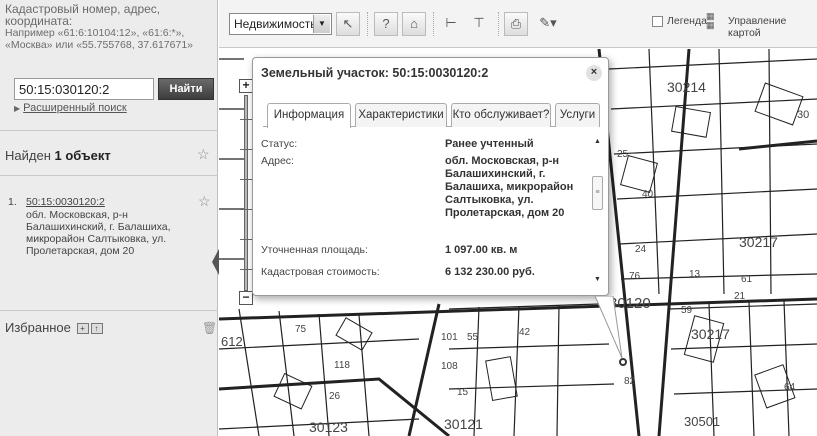  What do you see at coordinates (630, 381) in the screenshot?
I see `map-label: 82` at bounding box center [630, 381].